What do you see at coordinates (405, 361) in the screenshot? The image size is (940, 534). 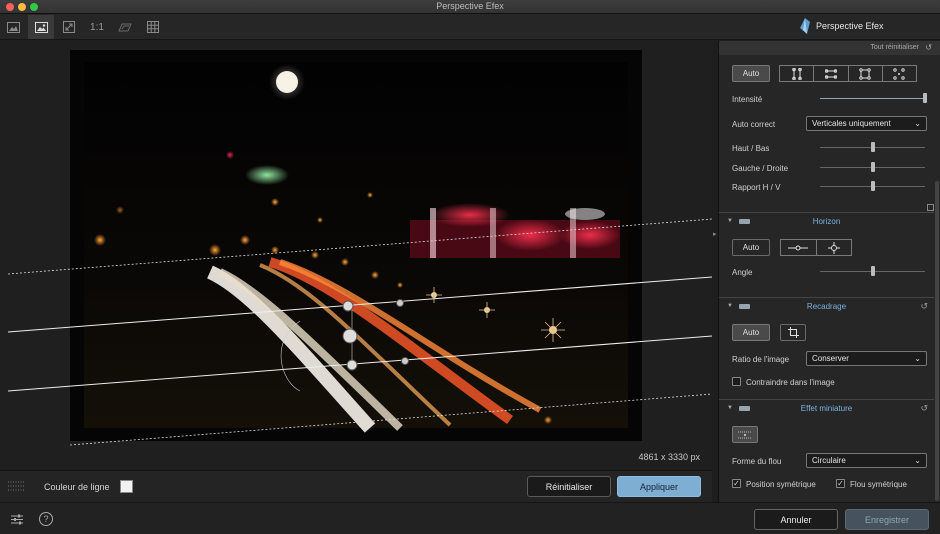 I see `lower-line-end-handle` at bounding box center [405, 361].